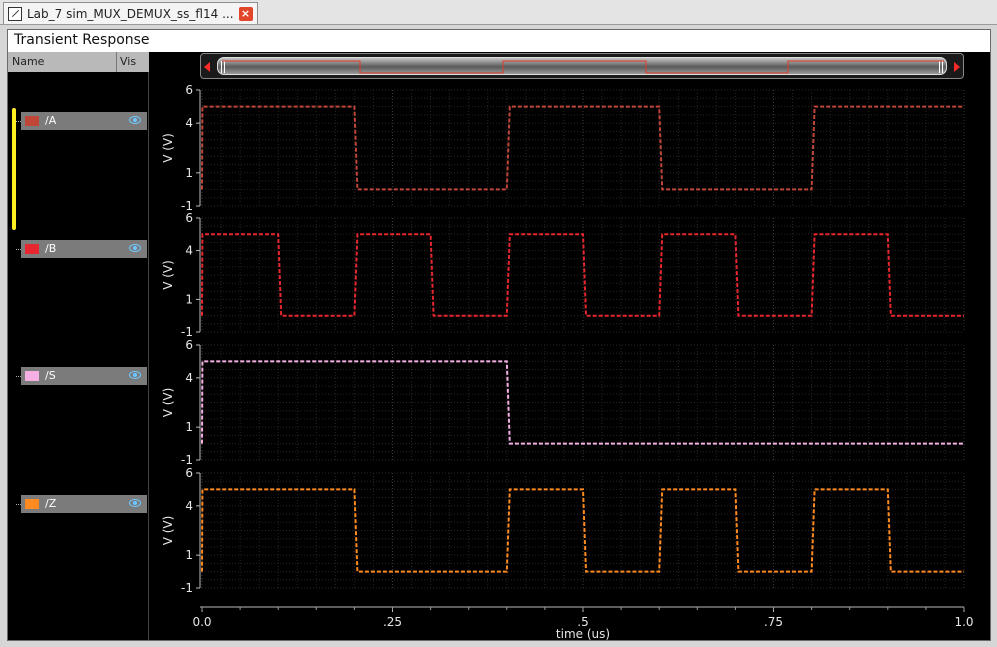 This screenshot has width=997, height=647. What do you see at coordinates (245, 13) in the screenshot?
I see `close-icon: ×` at bounding box center [245, 13].